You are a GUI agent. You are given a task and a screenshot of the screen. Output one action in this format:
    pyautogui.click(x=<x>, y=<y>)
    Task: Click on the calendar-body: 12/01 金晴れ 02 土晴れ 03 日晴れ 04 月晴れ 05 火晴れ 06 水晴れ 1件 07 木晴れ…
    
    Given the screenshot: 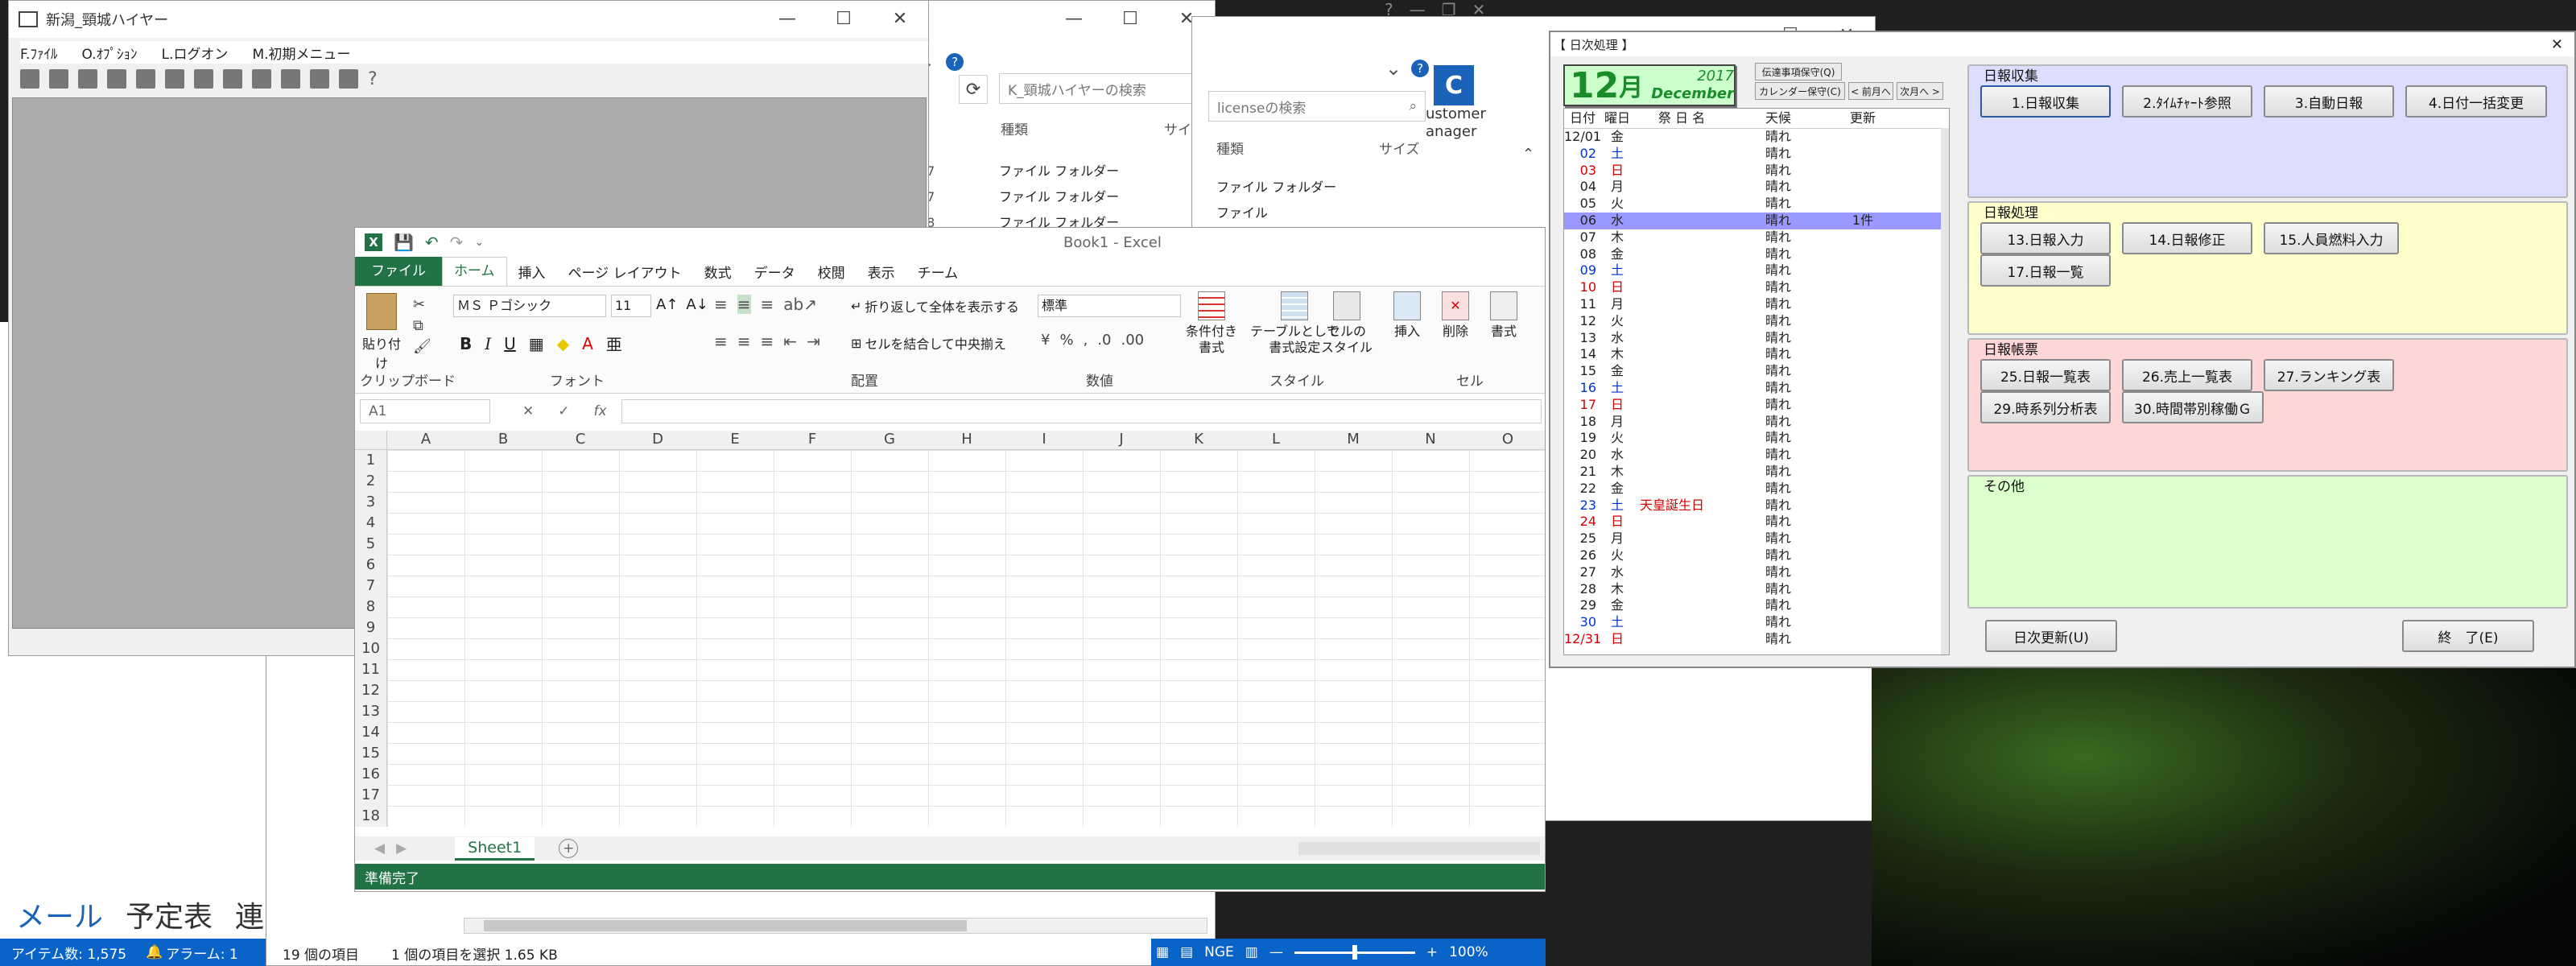 What is the action you would take?
    pyautogui.click(x=1756, y=388)
    